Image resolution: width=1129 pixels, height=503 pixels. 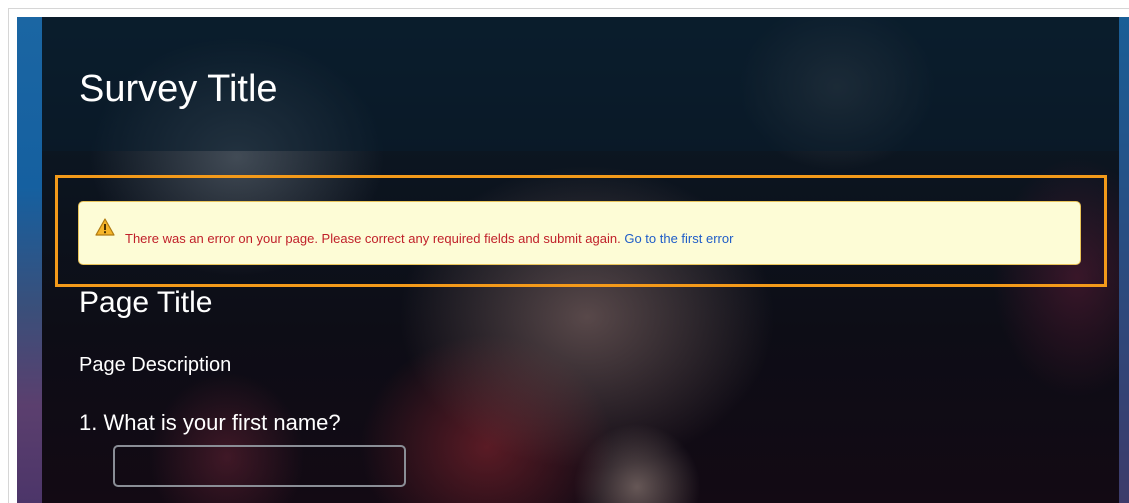 I want to click on warning-icon, so click(x=105, y=227).